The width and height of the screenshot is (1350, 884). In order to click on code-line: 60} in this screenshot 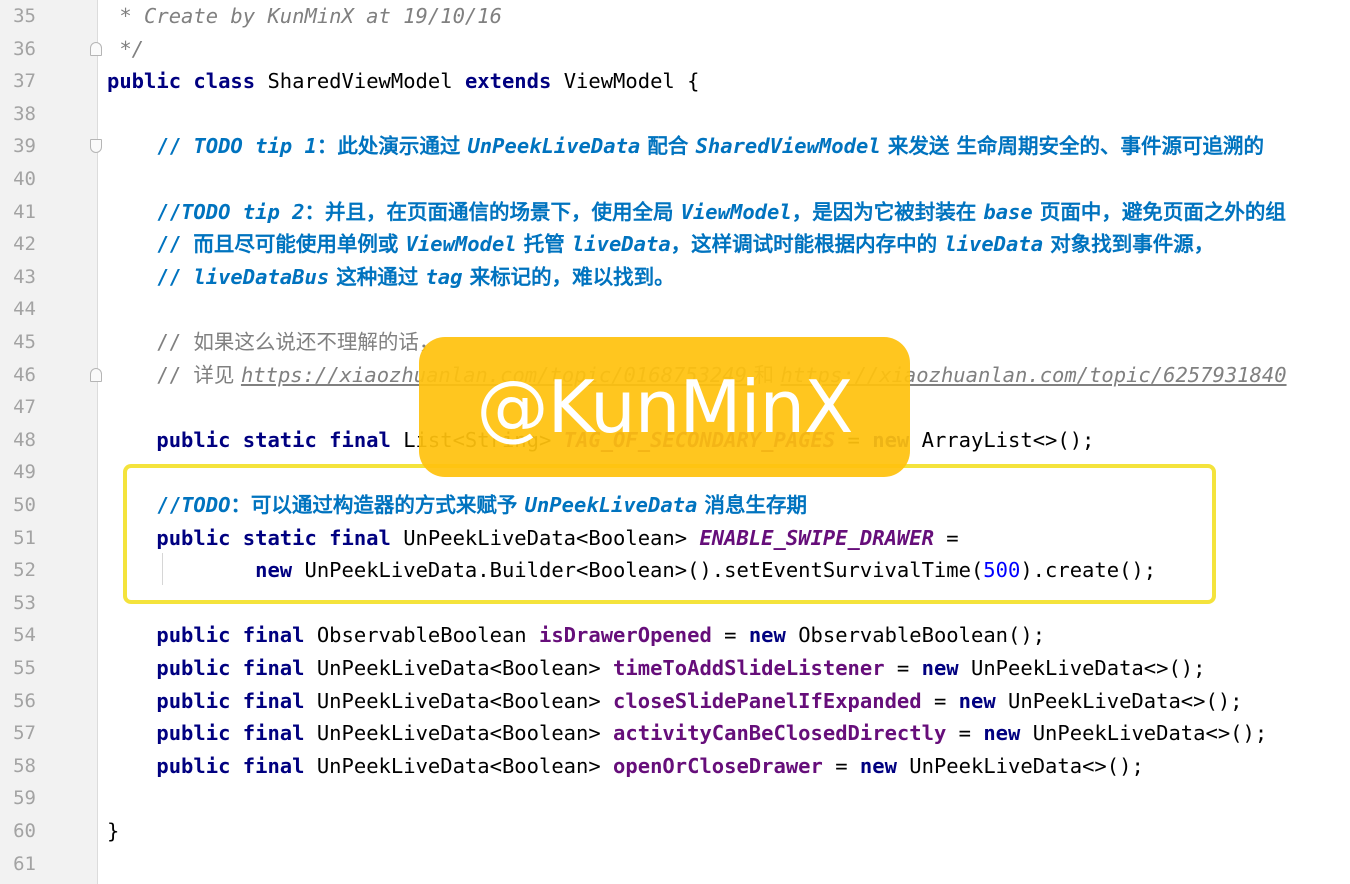, I will do `click(675, 831)`.